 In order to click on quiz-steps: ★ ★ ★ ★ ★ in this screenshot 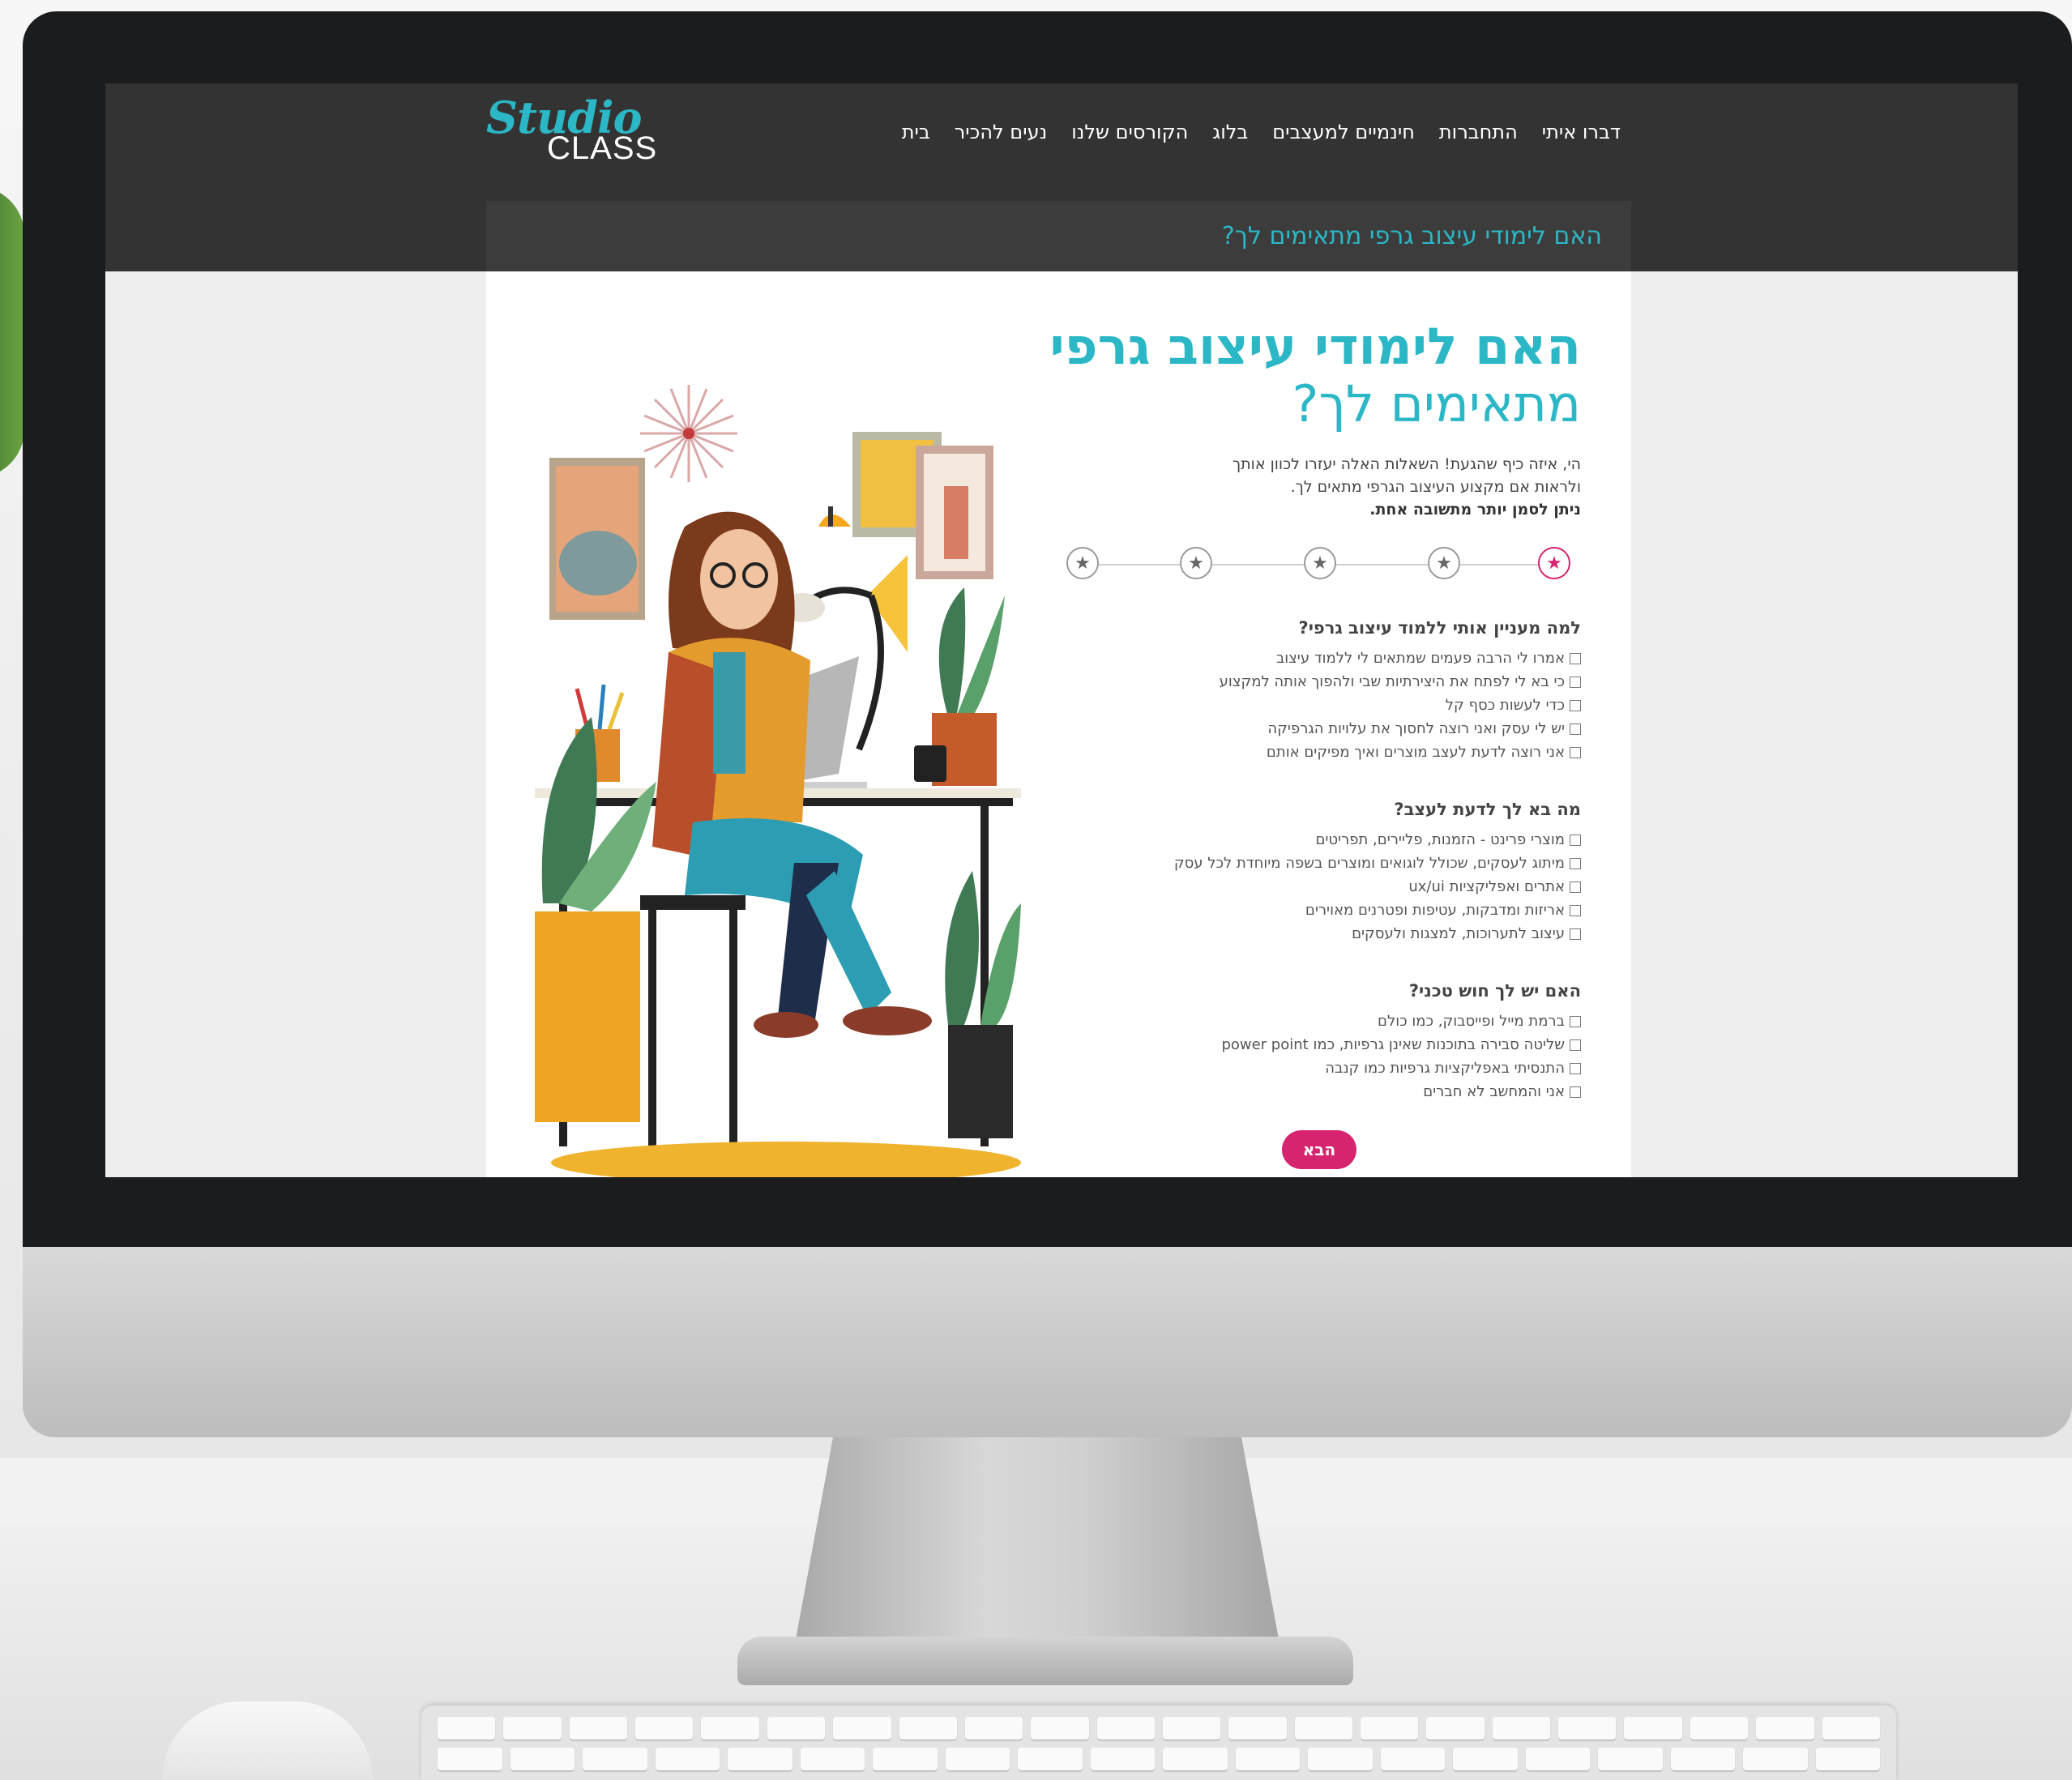, I will do `click(1318, 565)`.